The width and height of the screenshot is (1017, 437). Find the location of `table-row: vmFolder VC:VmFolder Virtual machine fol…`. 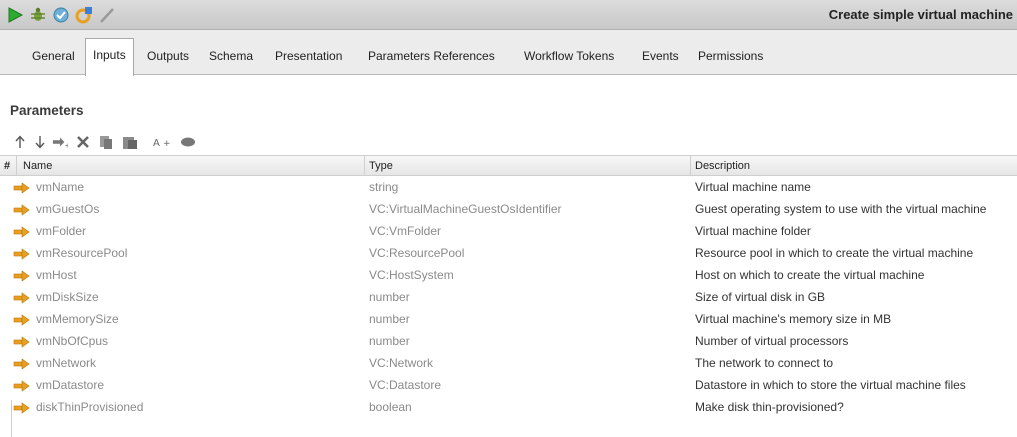

table-row: vmFolder VC:VmFolder Virtual machine fol… is located at coordinates (508, 232).